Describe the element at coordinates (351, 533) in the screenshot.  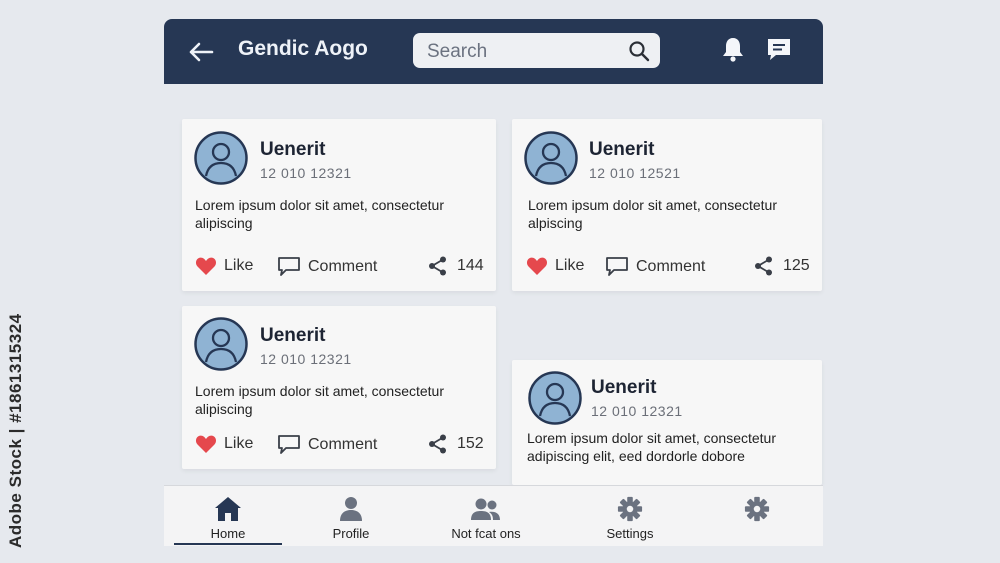
I see `nav-label: Profile` at that location.